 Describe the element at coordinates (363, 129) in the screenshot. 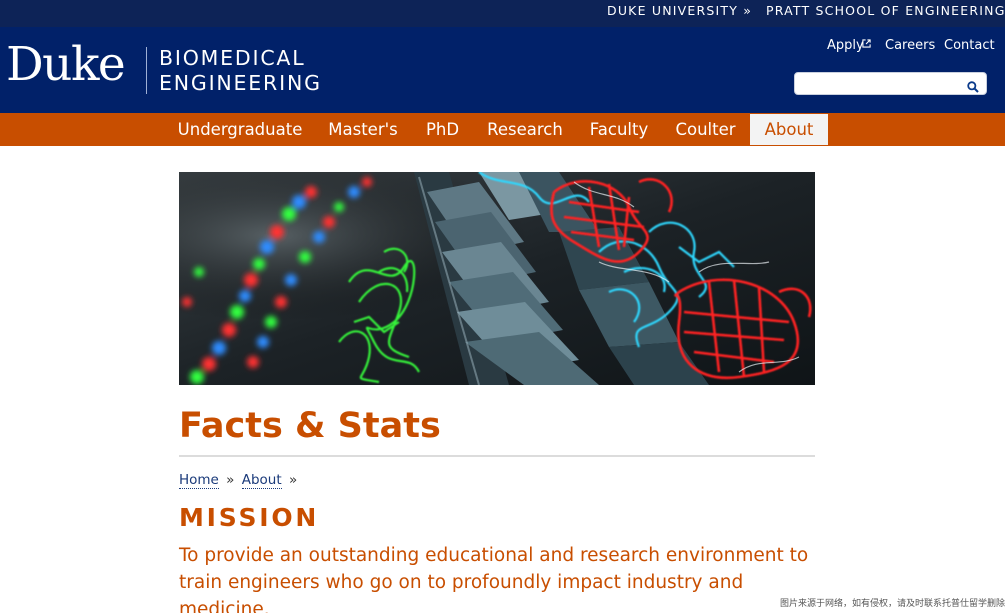

I see `nav-item-masters: Master's` at that location.